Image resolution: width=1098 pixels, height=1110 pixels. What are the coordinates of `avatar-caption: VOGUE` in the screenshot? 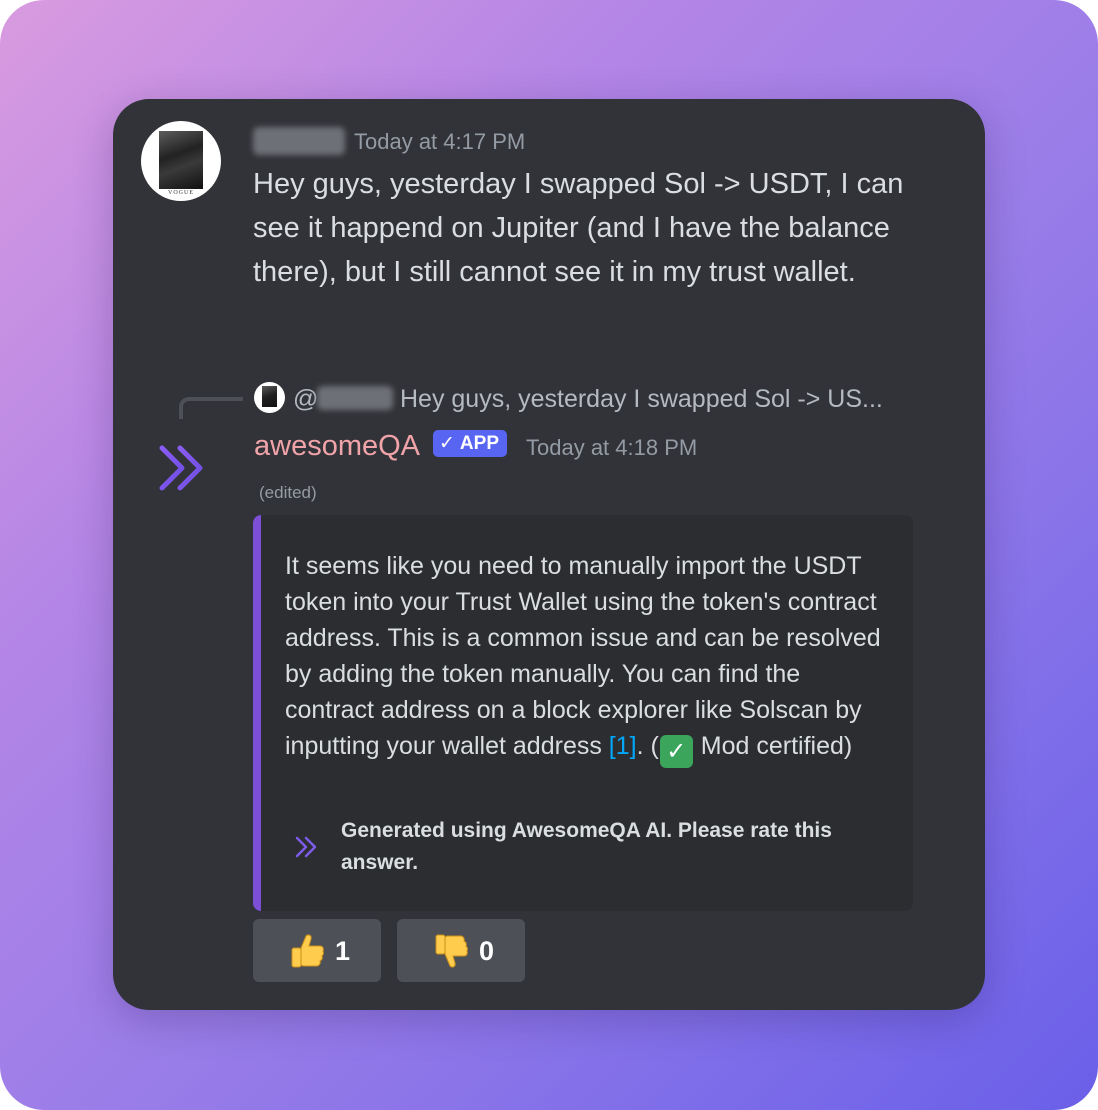 It's located at (181, 193).